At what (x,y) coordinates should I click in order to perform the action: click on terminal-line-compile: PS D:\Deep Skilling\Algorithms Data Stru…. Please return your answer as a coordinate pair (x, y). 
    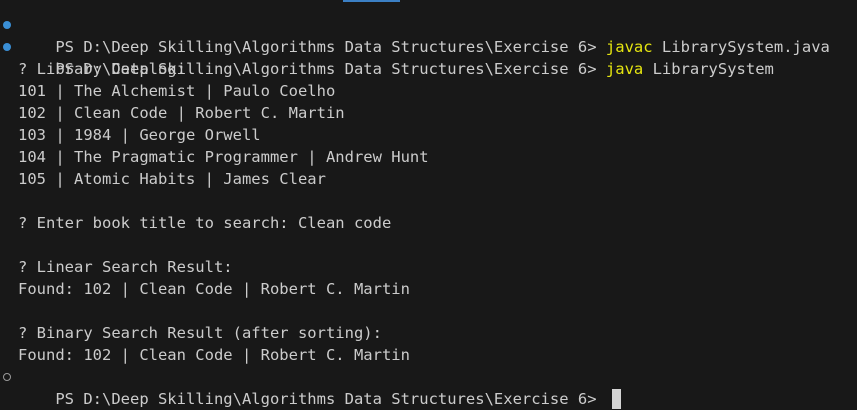
    Looking at the image, I should click on (428, 35).